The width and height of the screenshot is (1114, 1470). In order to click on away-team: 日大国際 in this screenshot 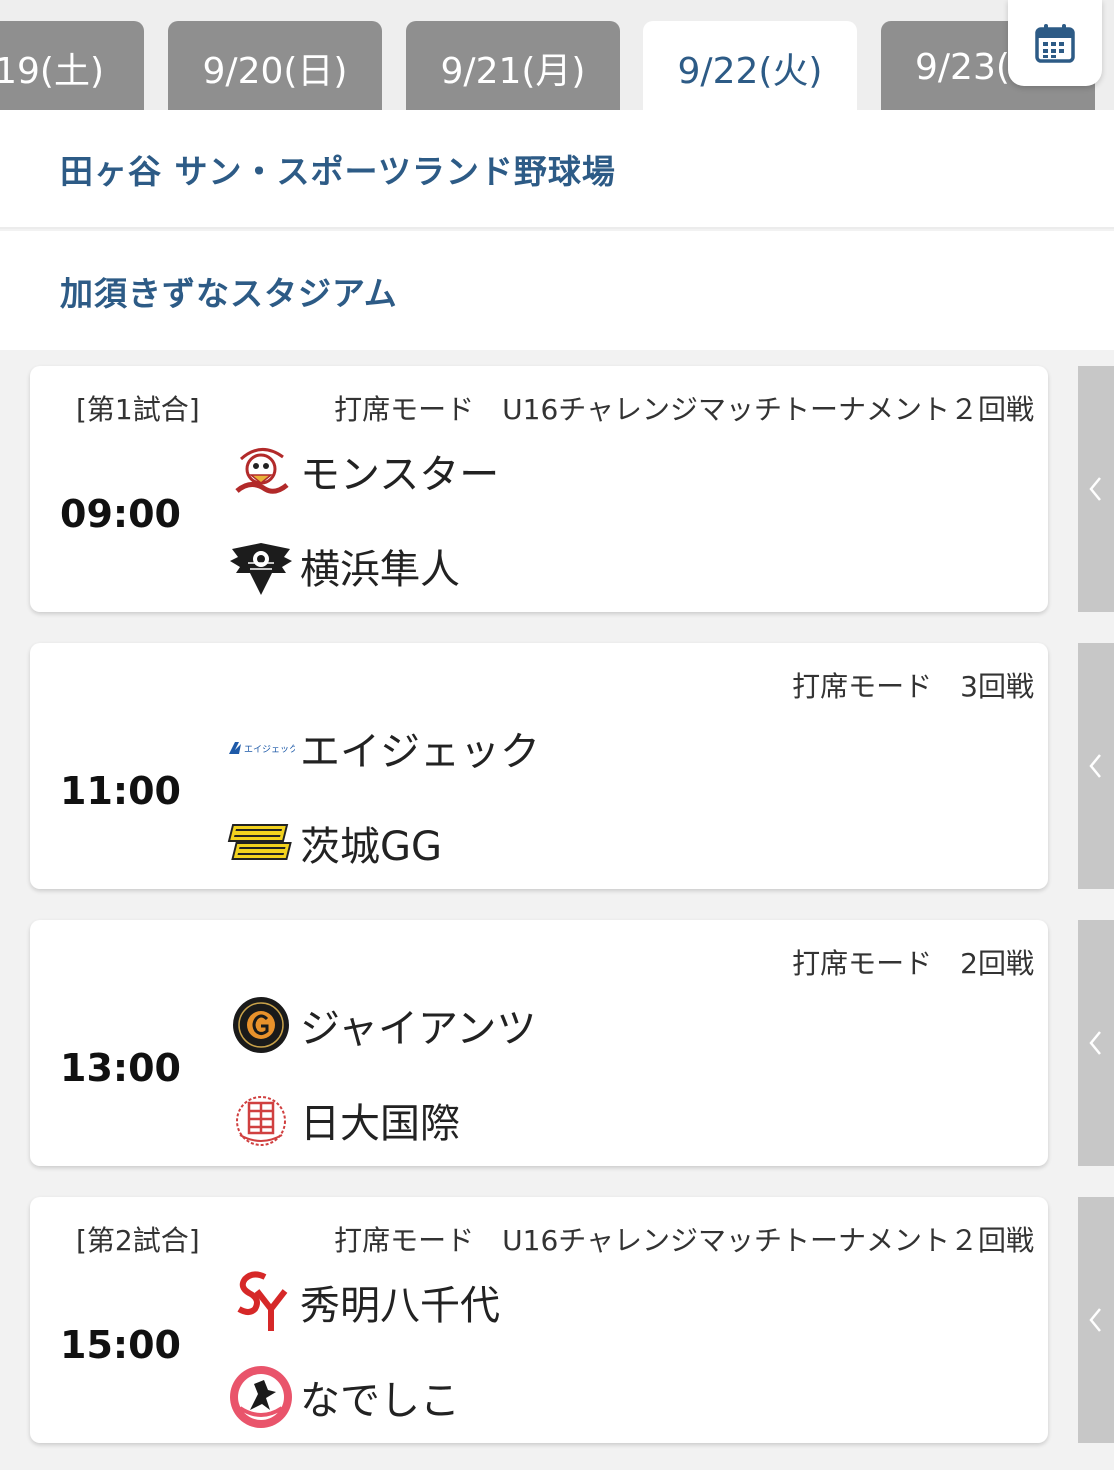, I will do `click(343, 1120)`.